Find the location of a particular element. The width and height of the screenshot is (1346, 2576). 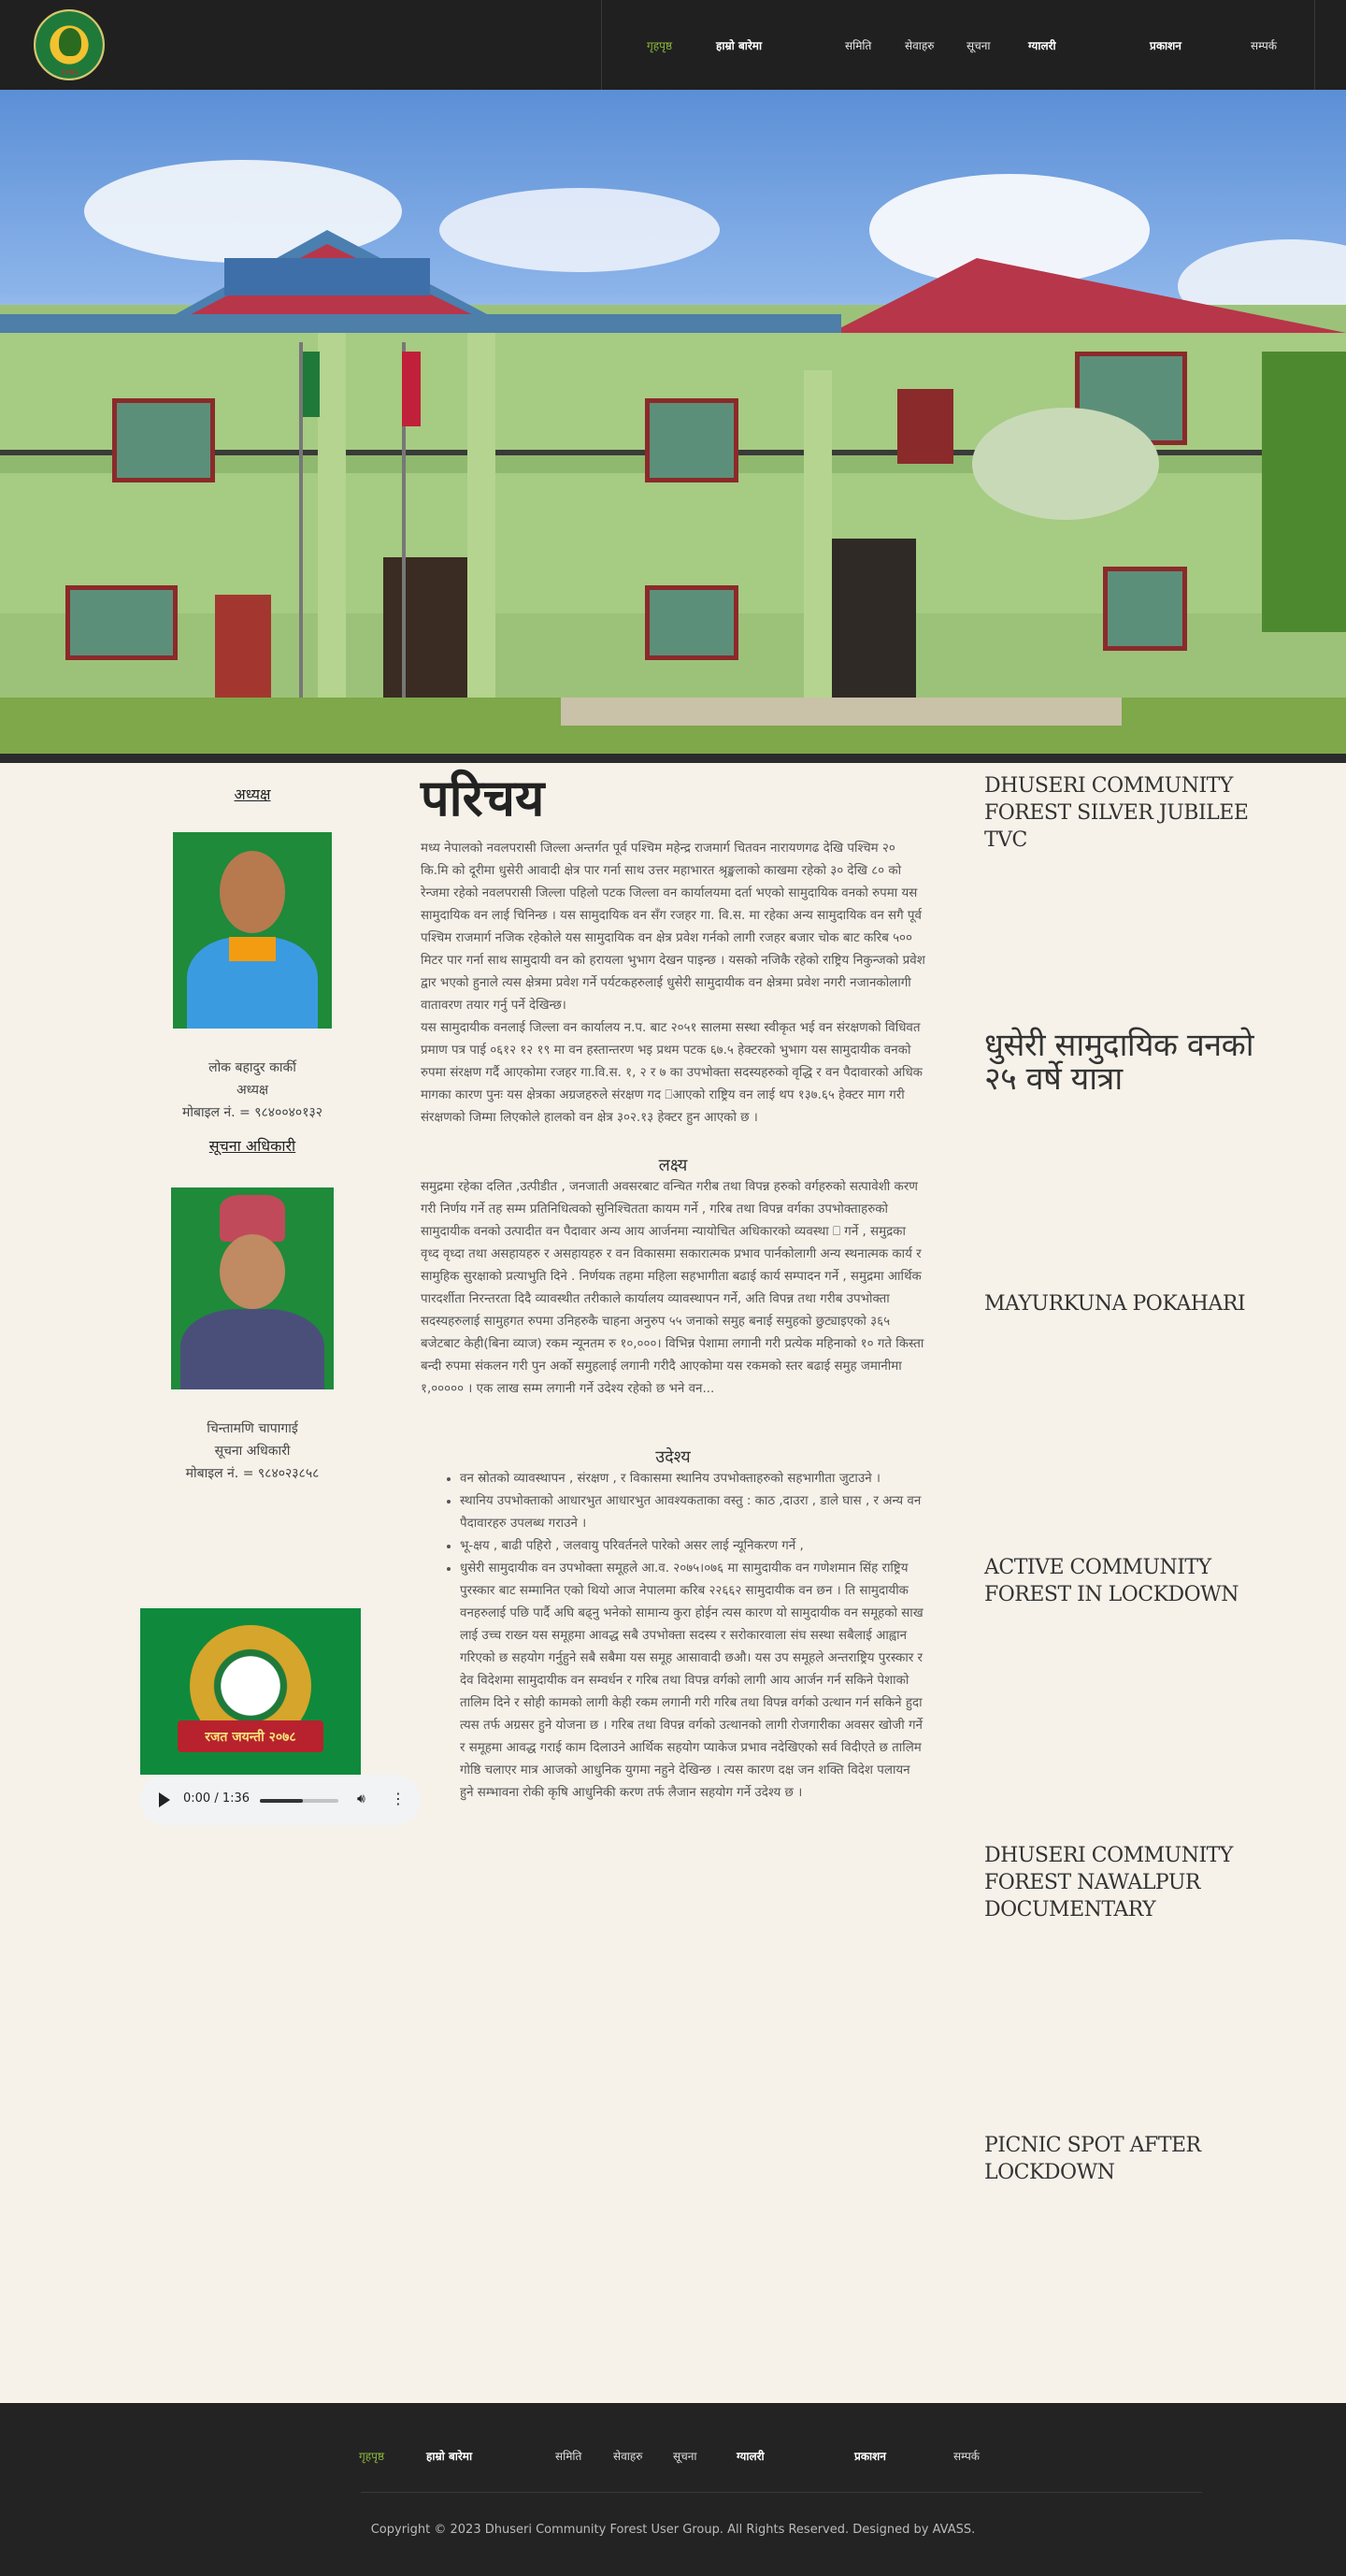

chair-role: अध्यक्ष is located at coordinates (252, 1091).